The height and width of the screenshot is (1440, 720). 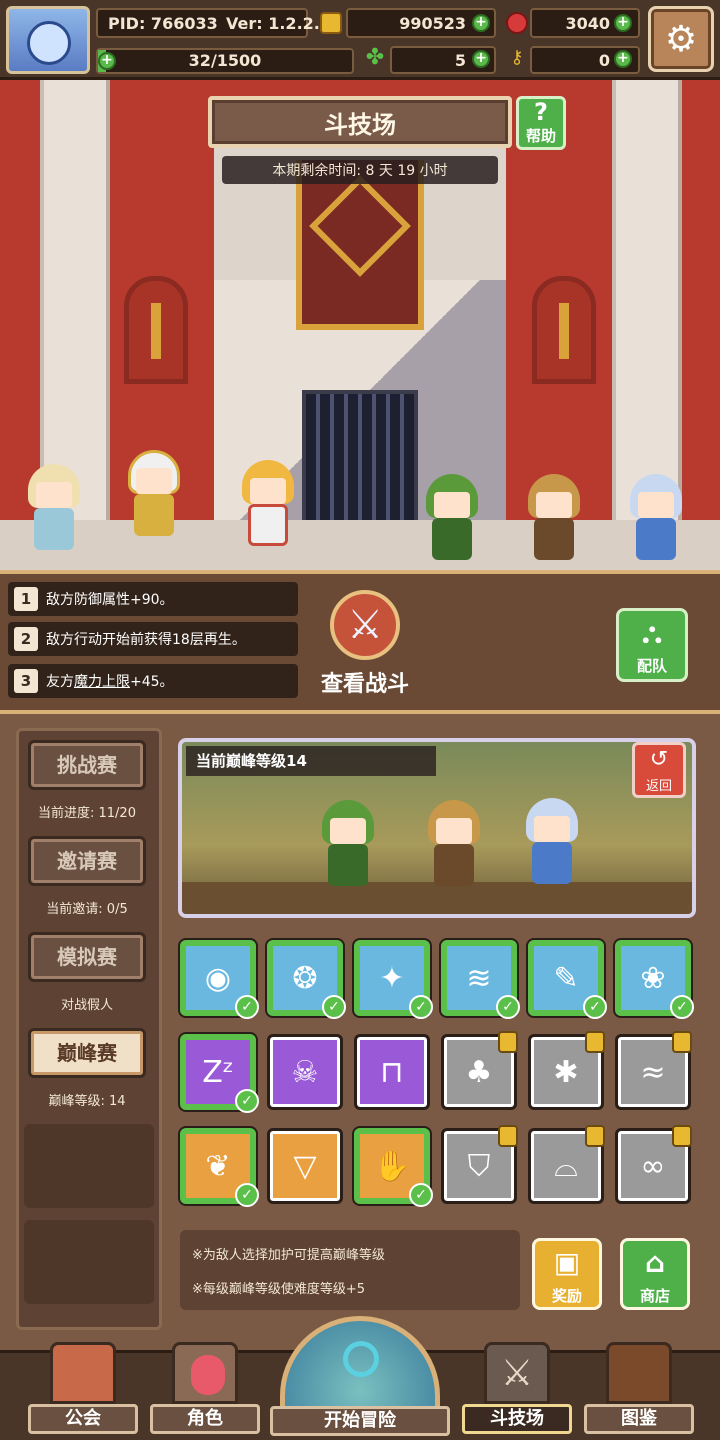 What do you see at coordinates (87, 909) in the screenshot?
I see `mode-invitational-progress: 当前邀请: 0/5` at bounding box center [87, 909].